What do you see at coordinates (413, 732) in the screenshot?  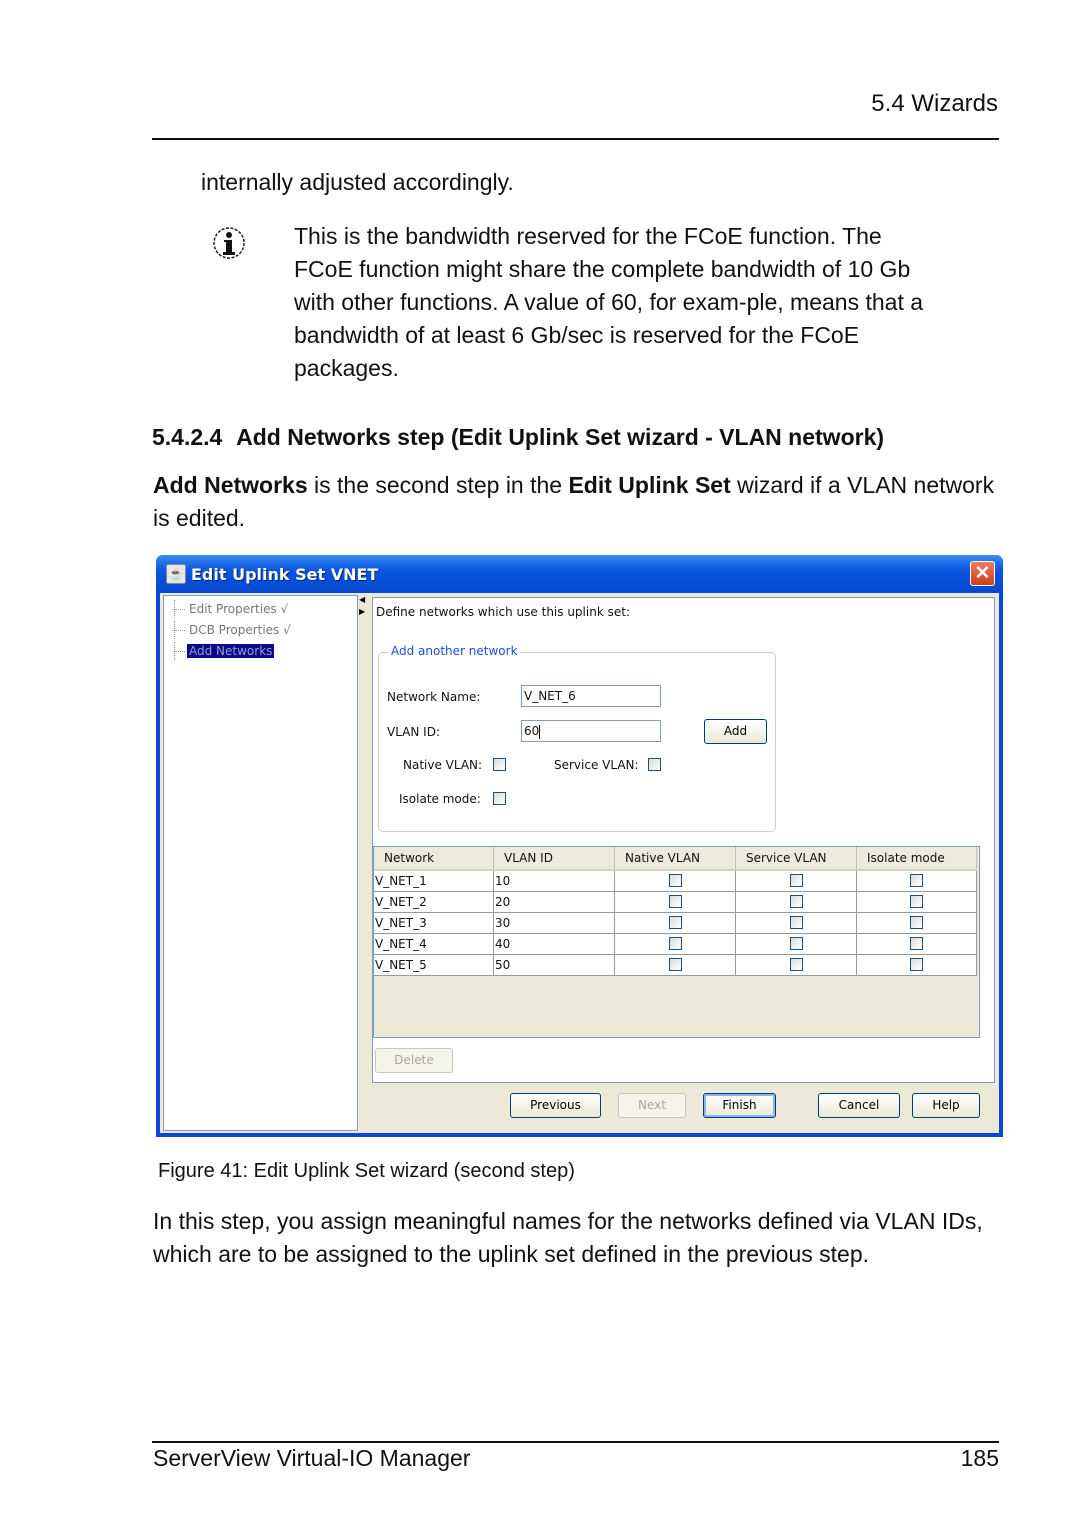 I see `vlan-id-label: VLAN ID:` at bounding box center [413, 732].